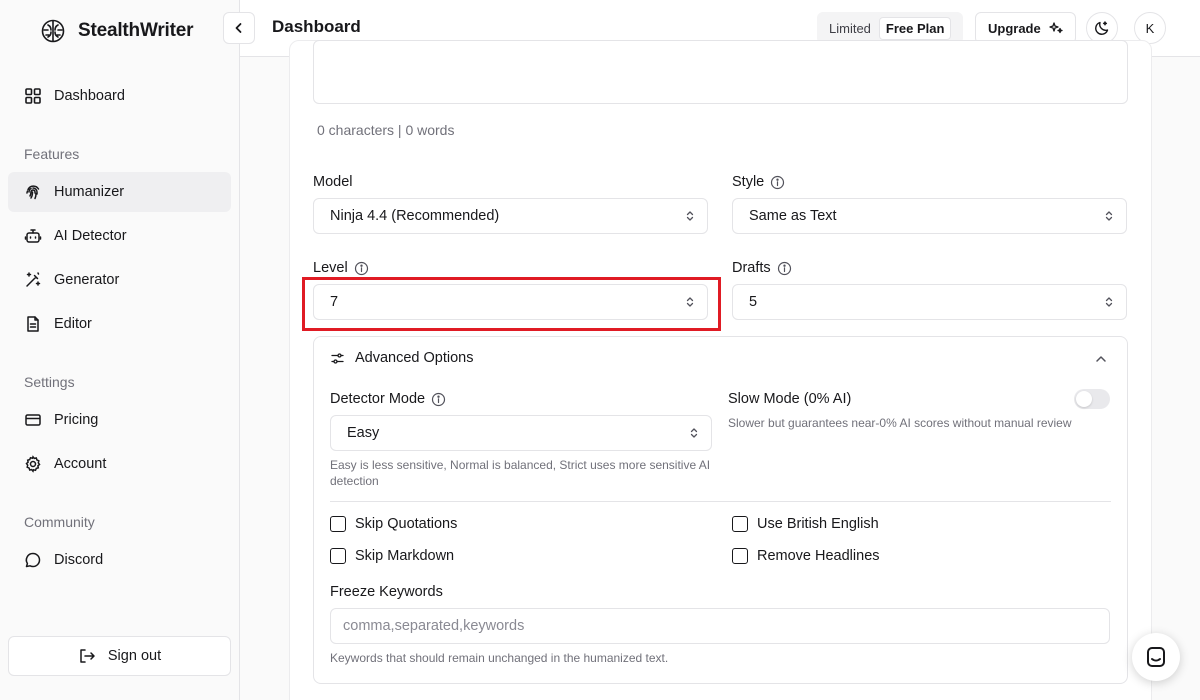 This screenshot has width=1200, height=700. I want to click on slow-mode-label-text: Slow Mode (0% AI), so click(790, 399).